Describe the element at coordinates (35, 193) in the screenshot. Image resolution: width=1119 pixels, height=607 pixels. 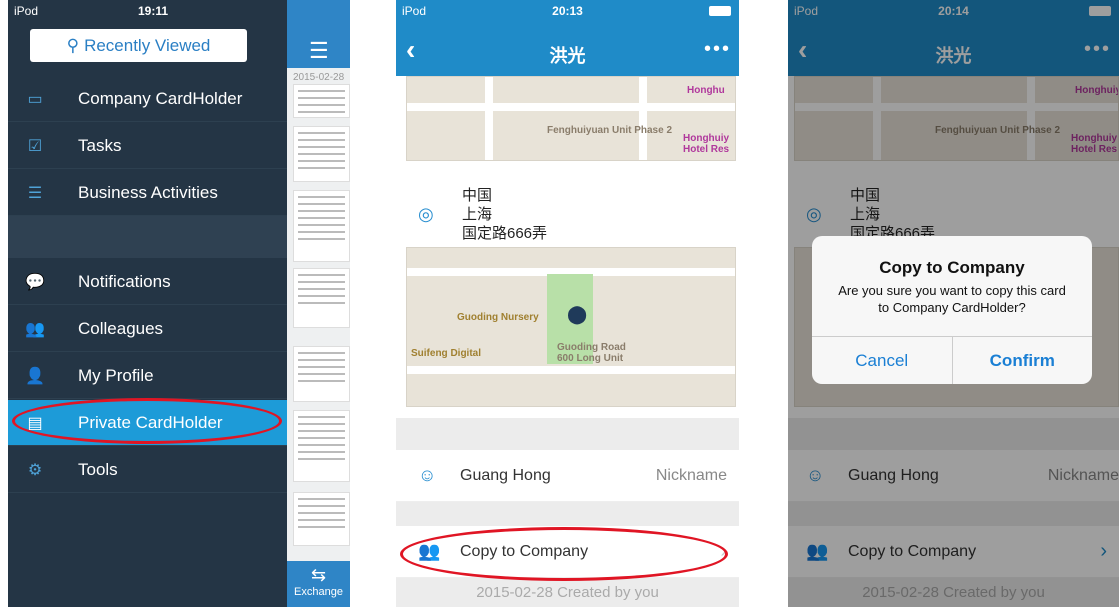
I see `list-icon: ☰` at that location.